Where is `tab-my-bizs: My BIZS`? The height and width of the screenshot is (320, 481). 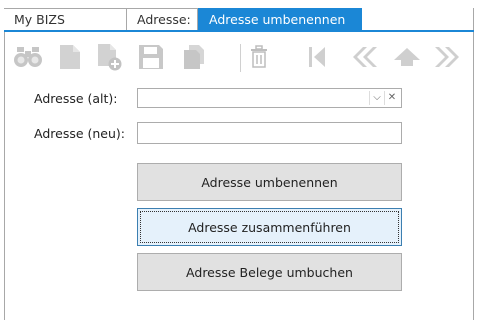 tab-my-bizs: My BIZS is located at coordinates (65, 19).